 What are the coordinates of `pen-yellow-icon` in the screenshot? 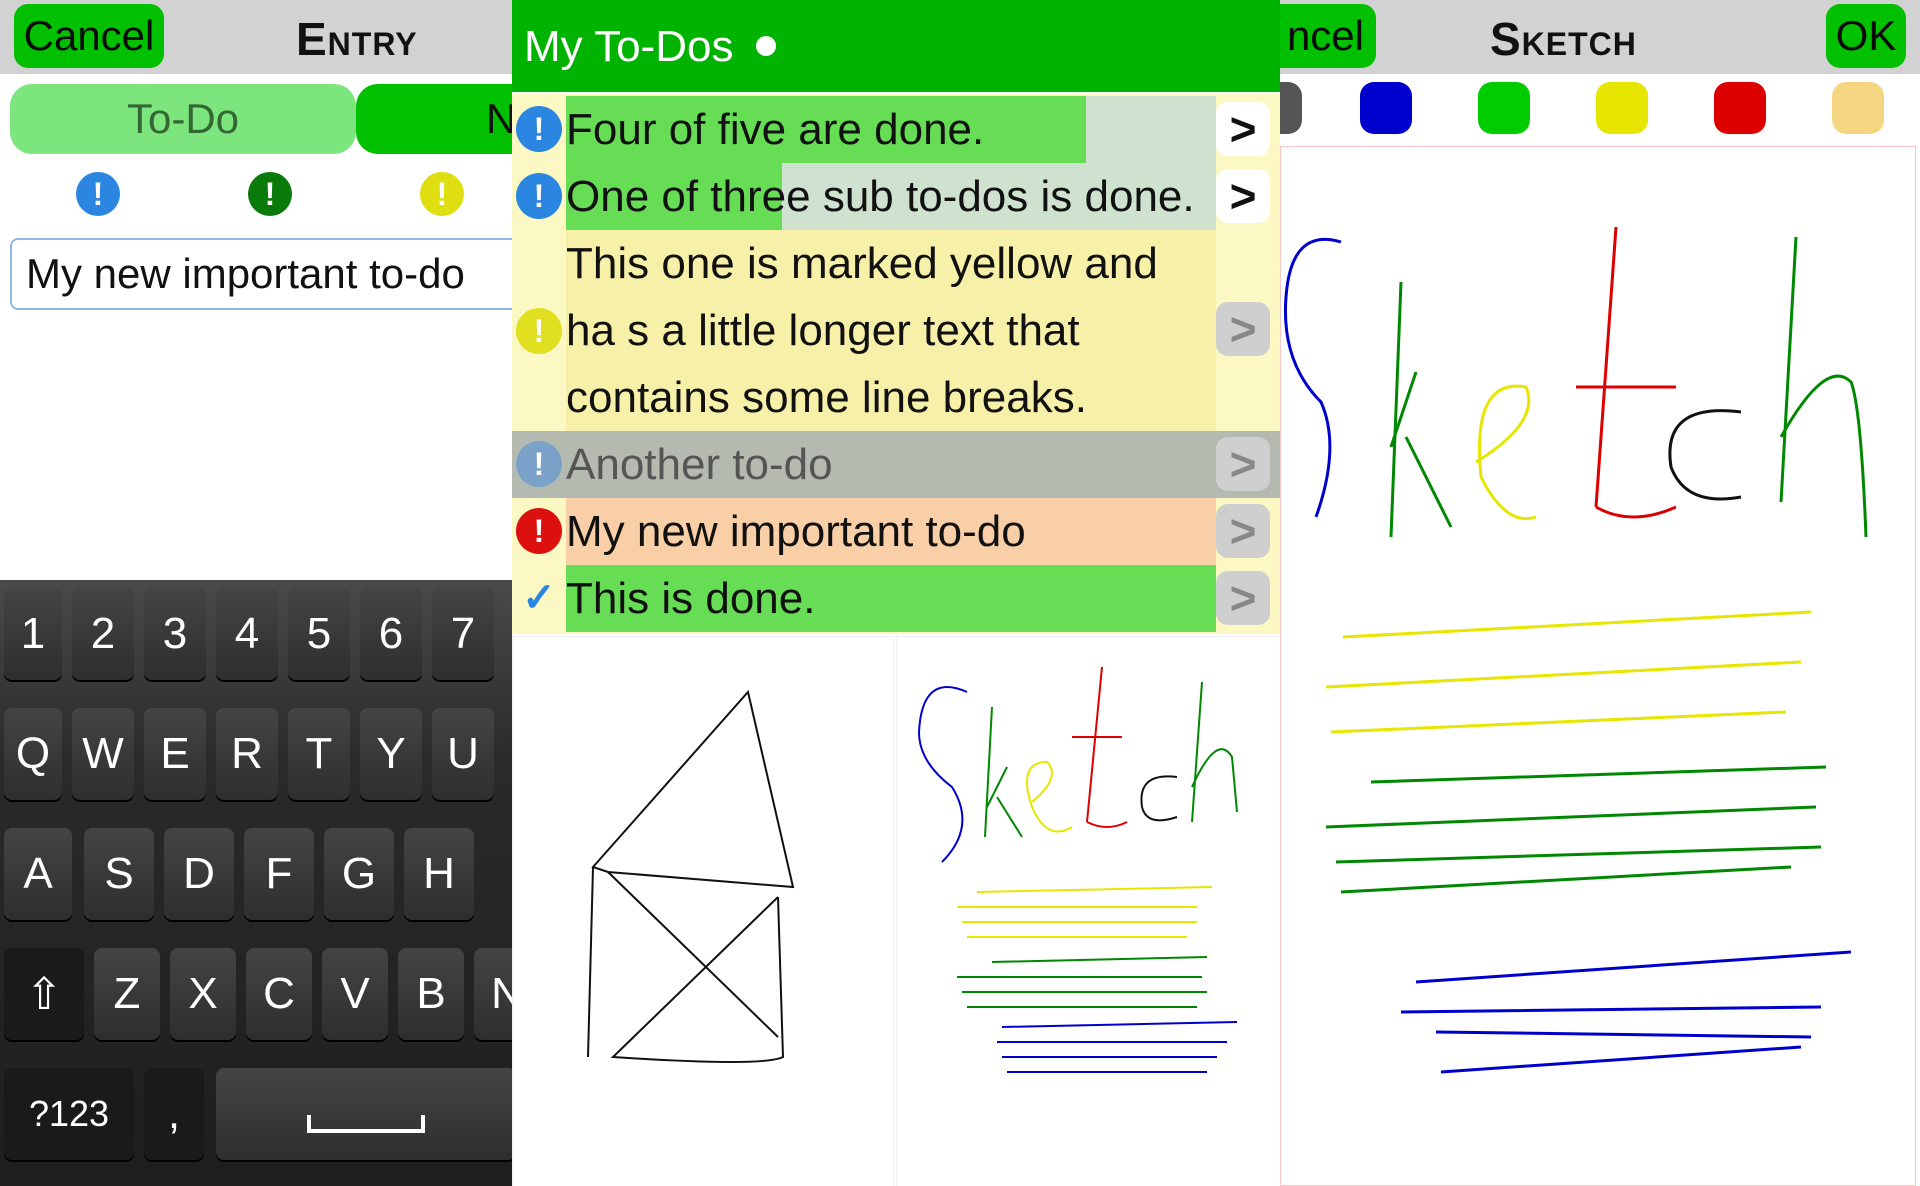 It's located at (1622, 108).